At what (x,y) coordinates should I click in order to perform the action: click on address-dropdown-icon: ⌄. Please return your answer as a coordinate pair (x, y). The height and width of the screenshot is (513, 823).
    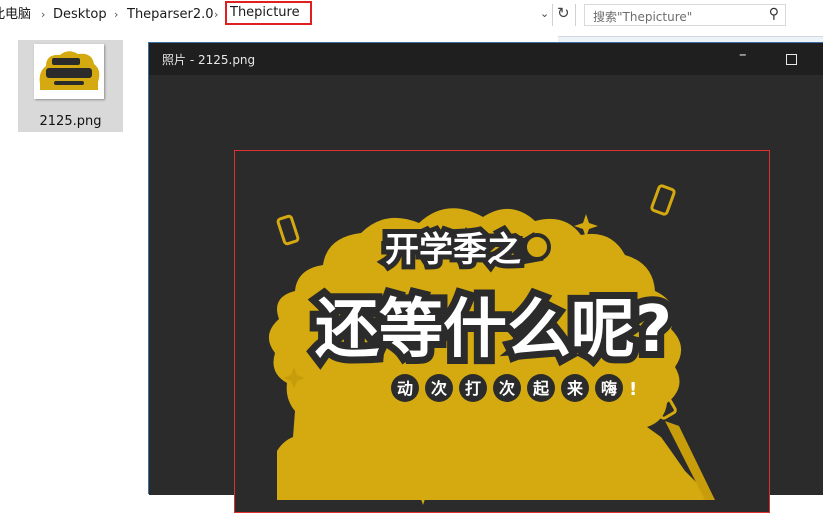
    Looking at the image, I should click on (544, 13).